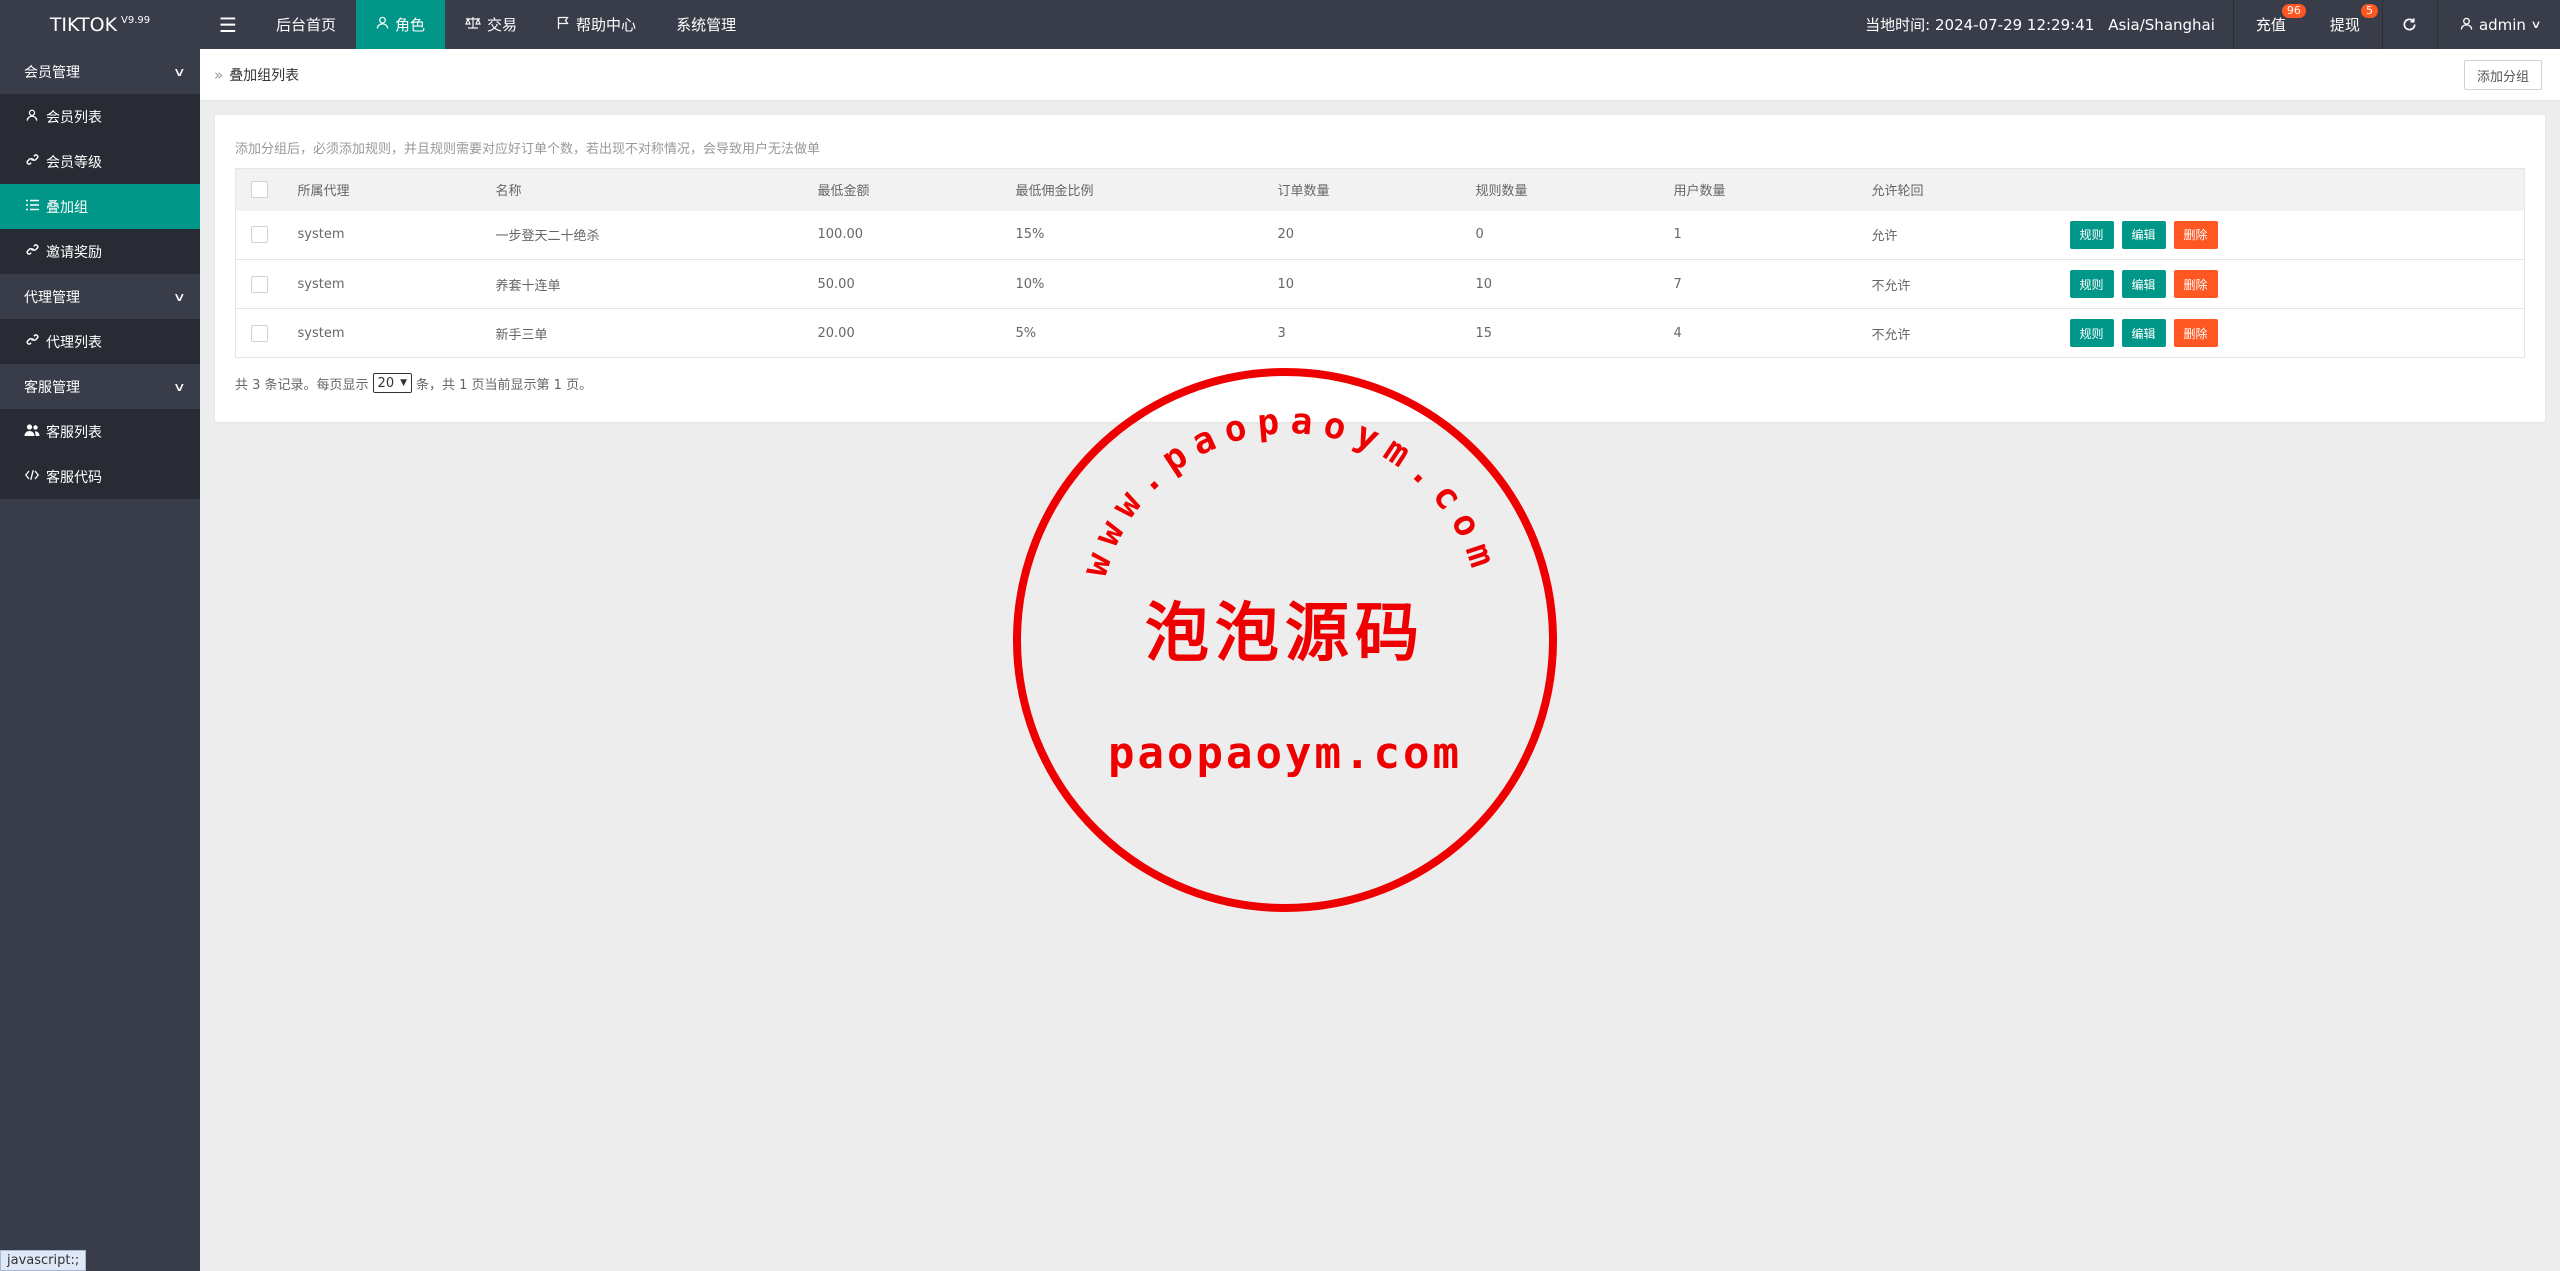 This screenshot has height=1271, width=2560. I want to click on scale-icon, so click(473, 24).